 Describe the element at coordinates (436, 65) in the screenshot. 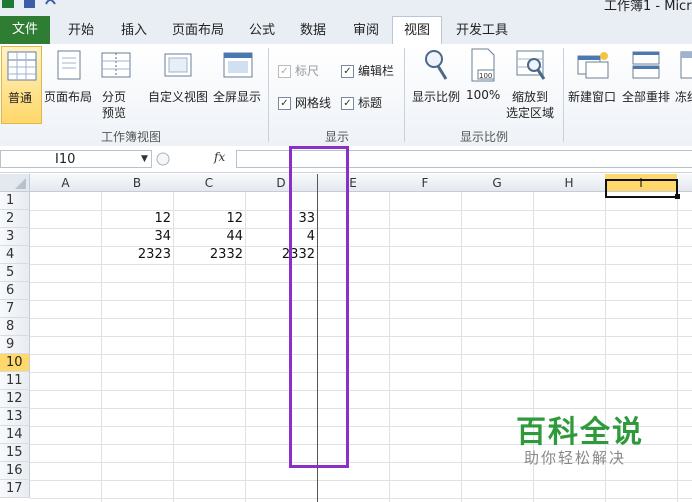

I see `magnifier-icon` at that location.